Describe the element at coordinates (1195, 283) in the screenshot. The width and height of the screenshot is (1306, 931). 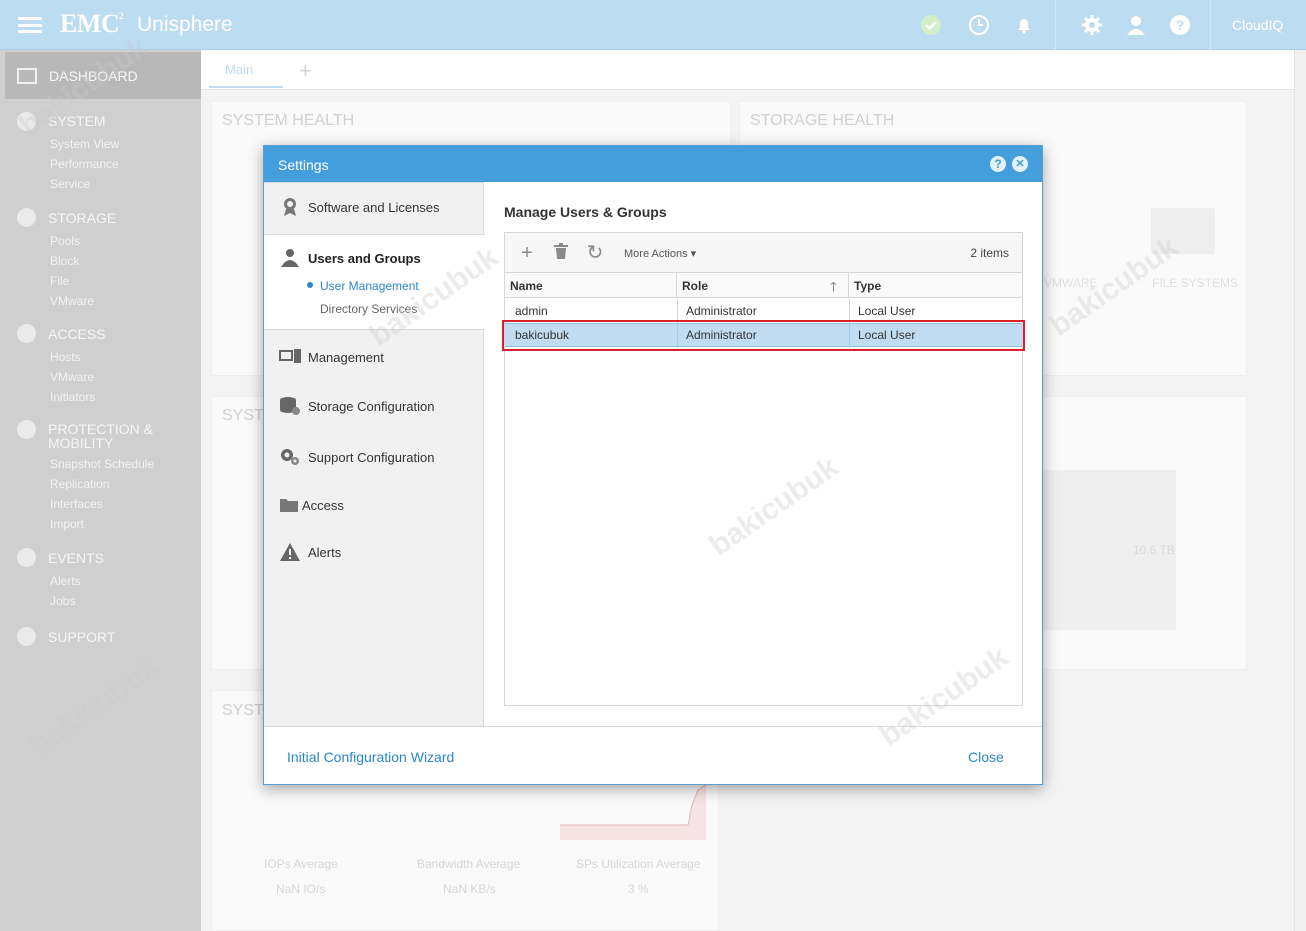
I see `file-systems-tile-label: FILE SYSTEMS` at that location.